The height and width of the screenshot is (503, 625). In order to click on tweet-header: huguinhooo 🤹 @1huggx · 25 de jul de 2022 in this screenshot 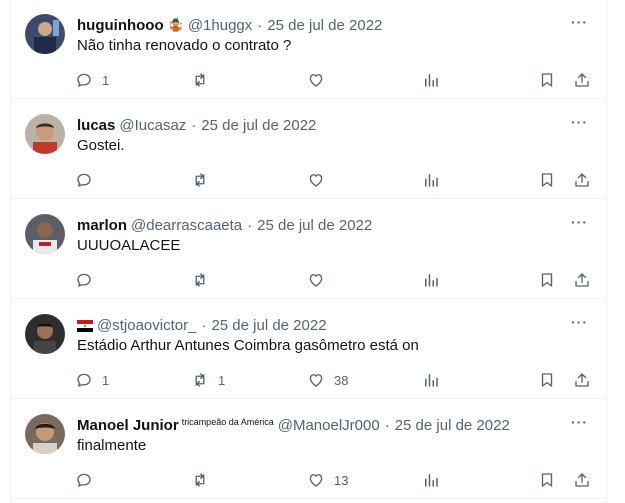, I will do `click(229, 25)`.